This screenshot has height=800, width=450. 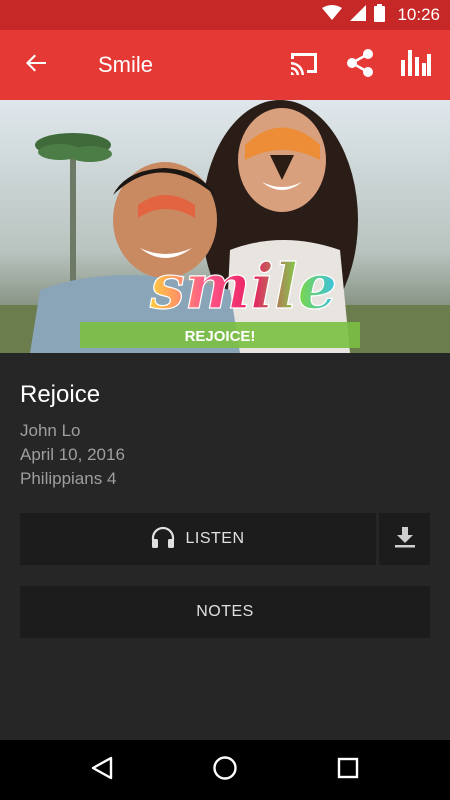 What do you see at coordinates (243, 286) in the screenshot?
I see `artwork-script-text: smile` at bounding box center [243, 286].